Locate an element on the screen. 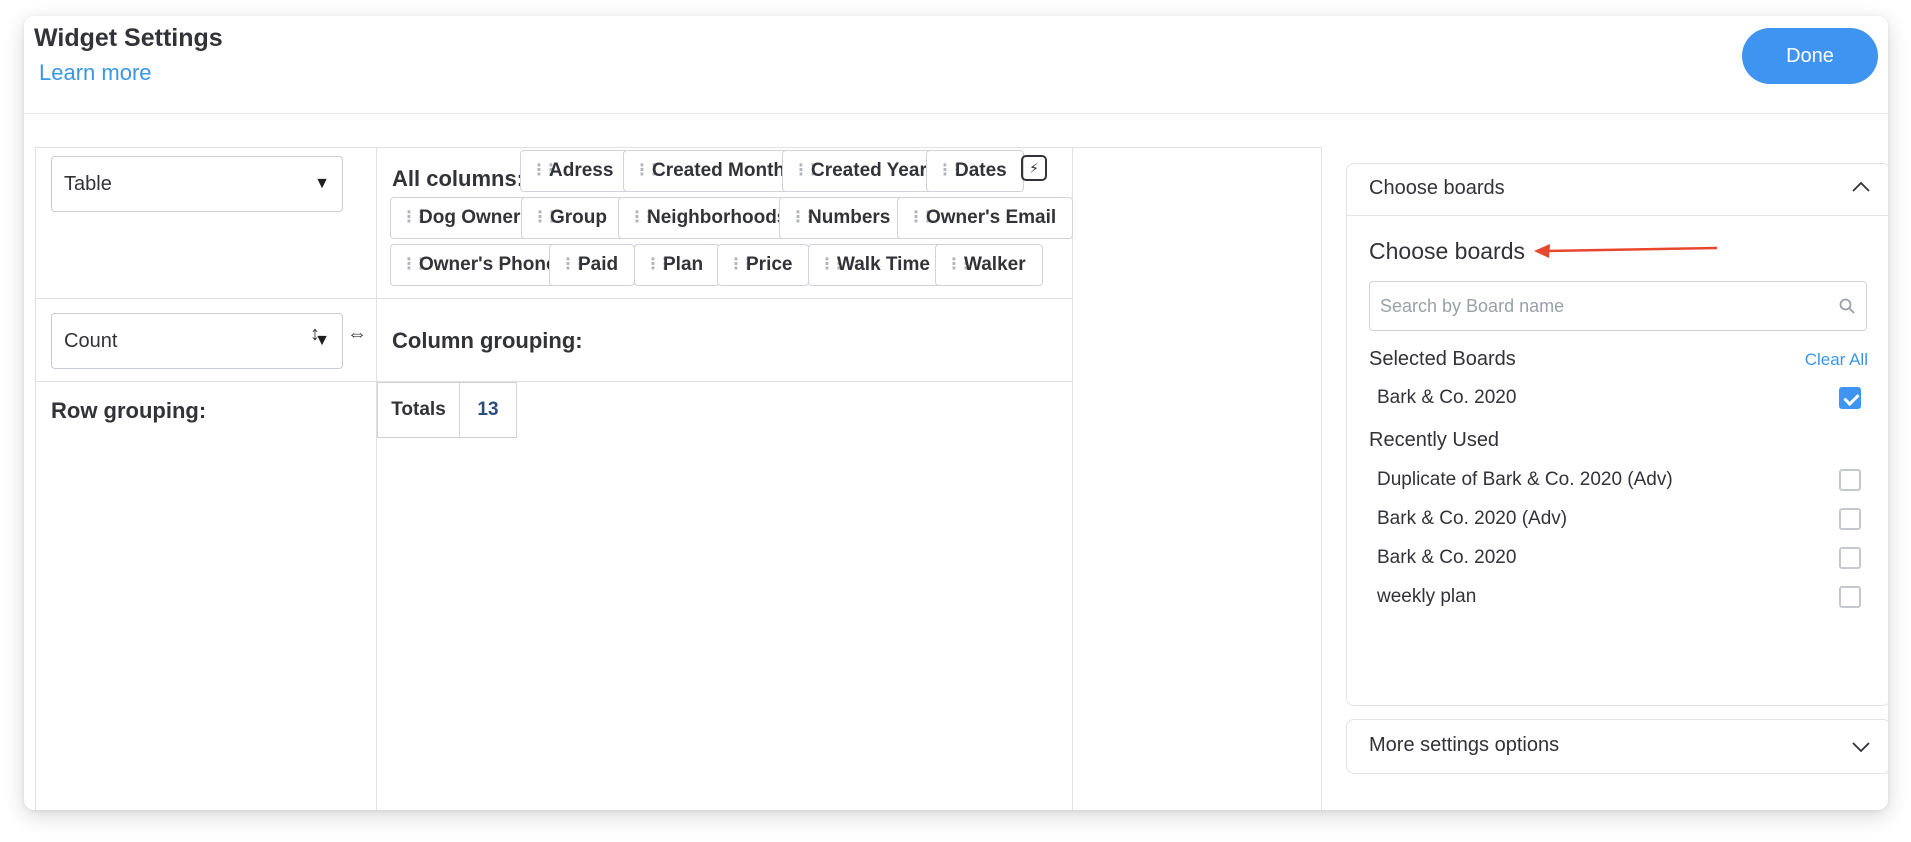  column-chip-label: Numbers is located at coordinates (849, 217).